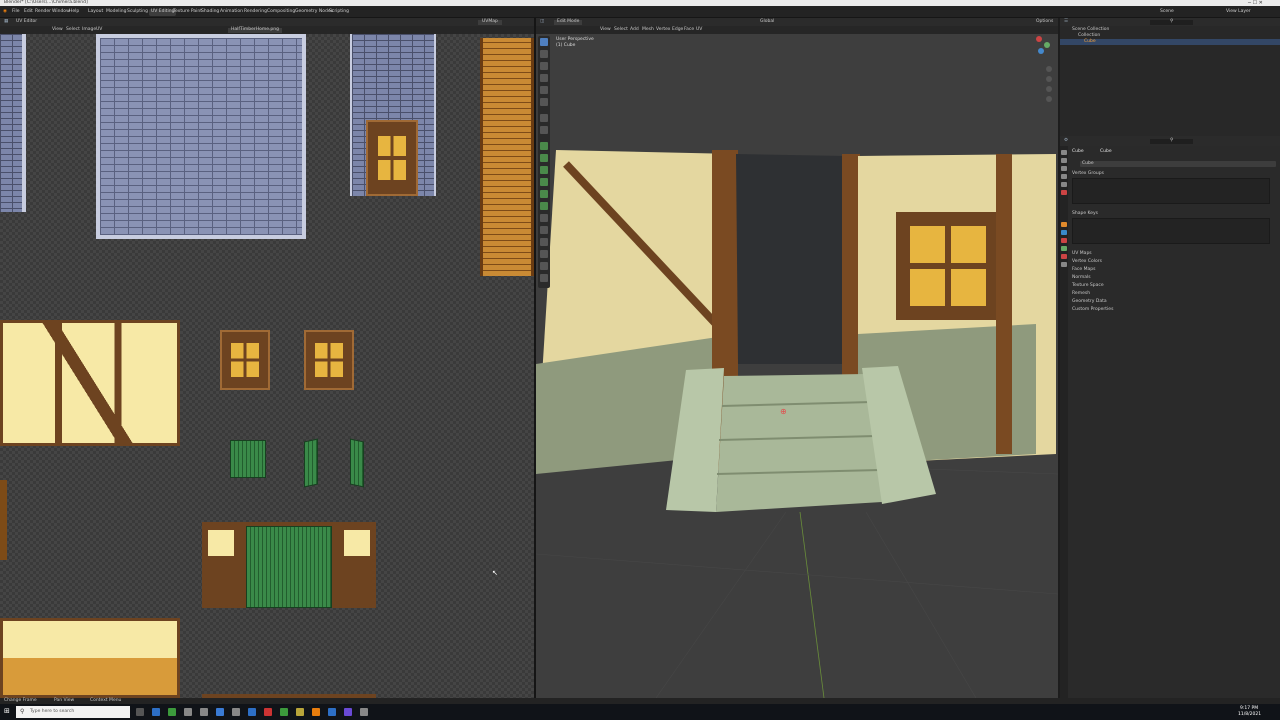  Describe the element at coordinates (663, 30) in the screenshot. I see `vp-menu-vertex: Vertex` at that location.